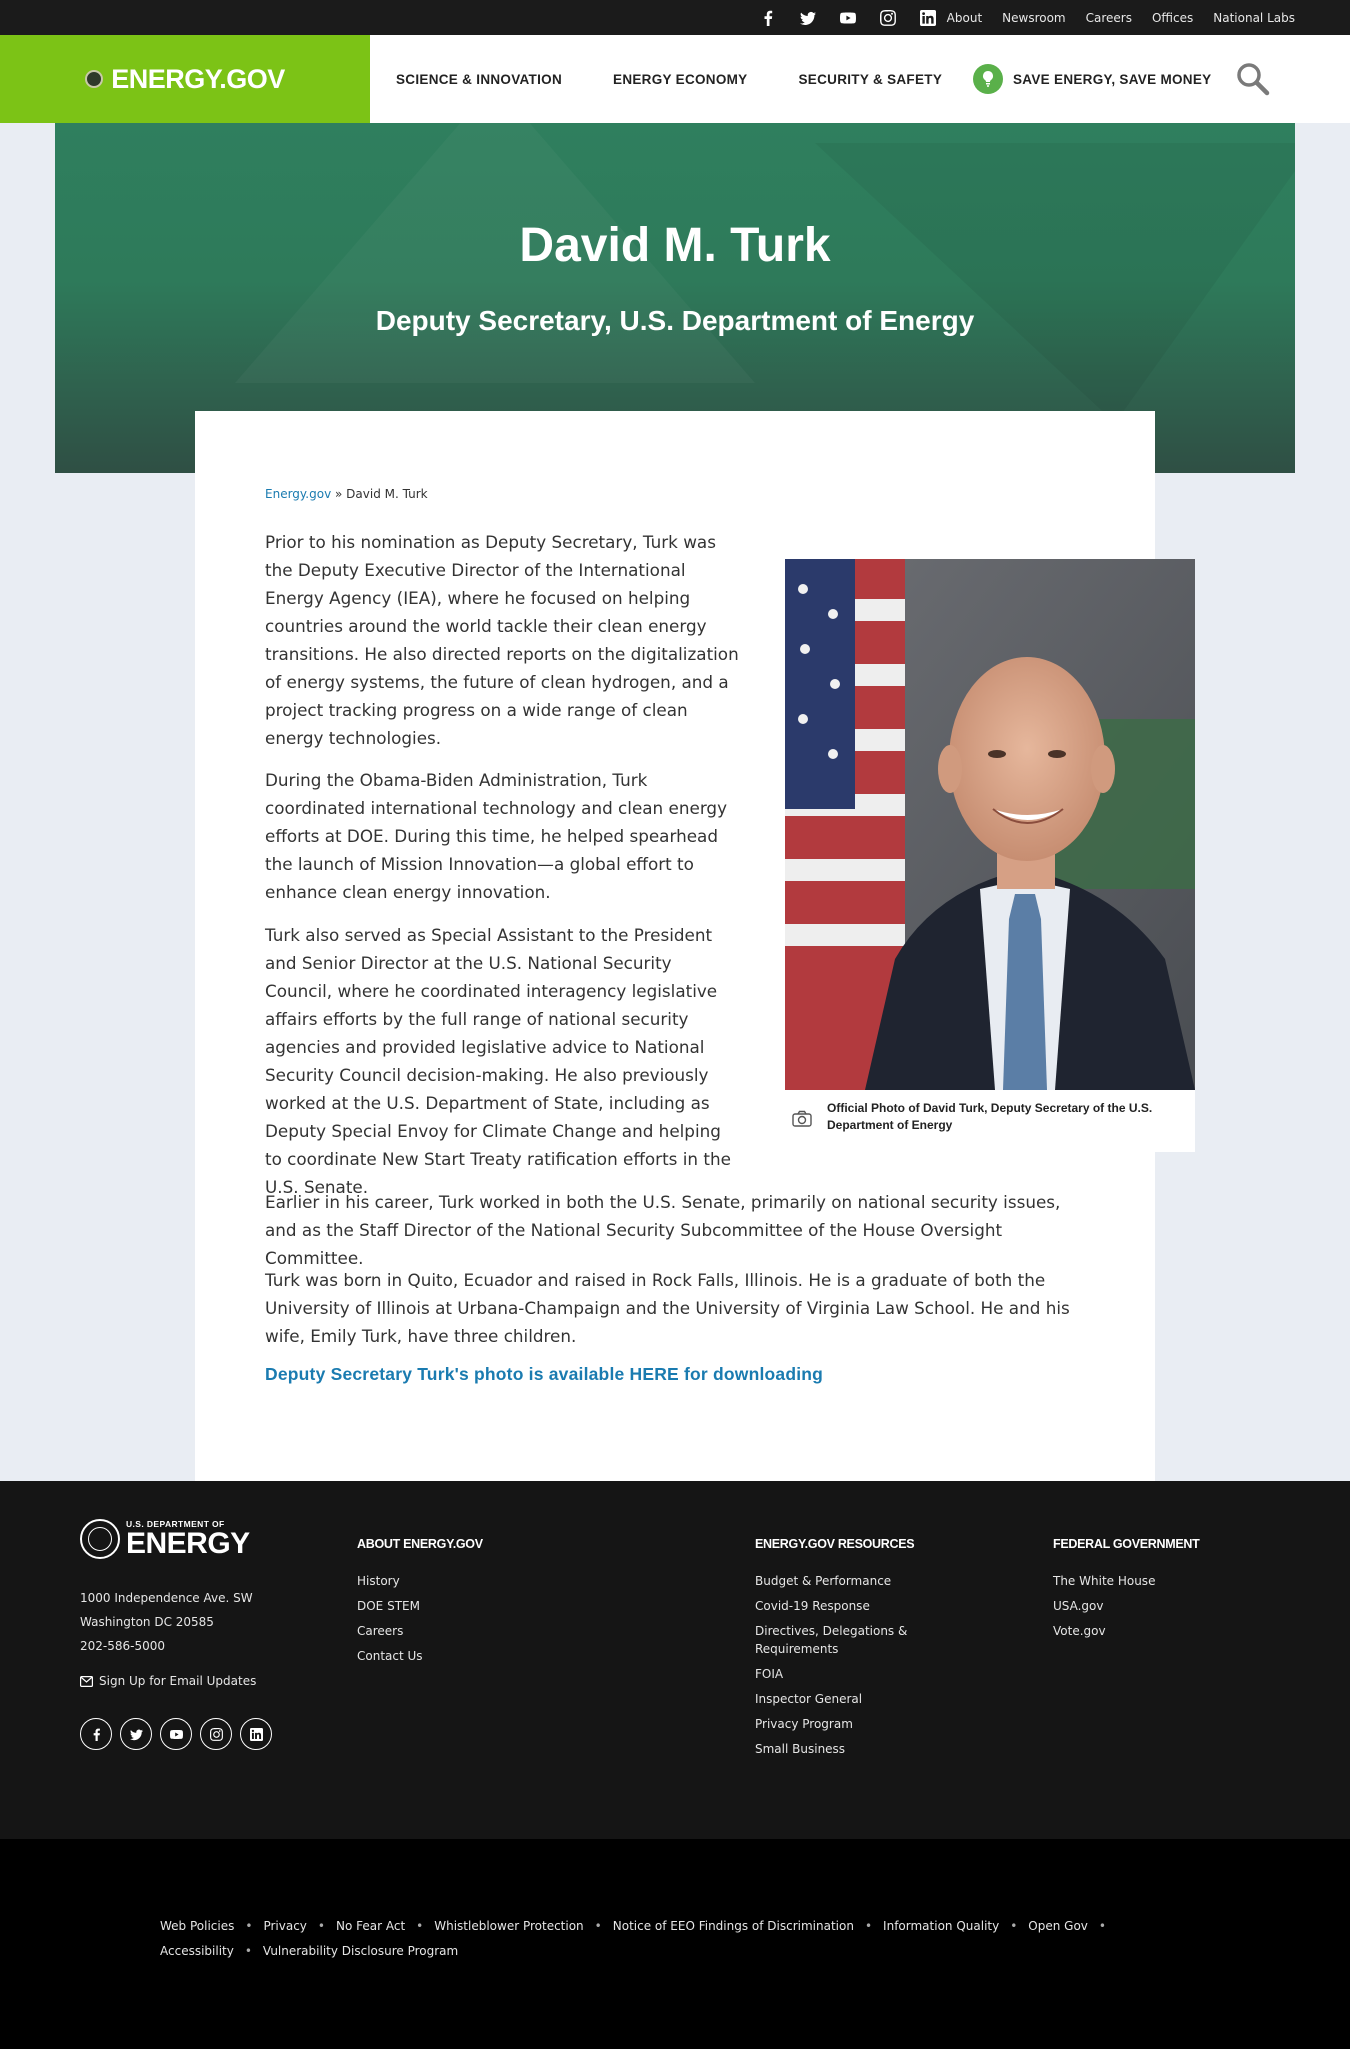 This screenshot has height=2049, width=1350. What do you see at coordinates (855, 1699) in the screenshot?
I see `footer-link-inspector-general: Inspector General` at bounding box center [855, 1699].